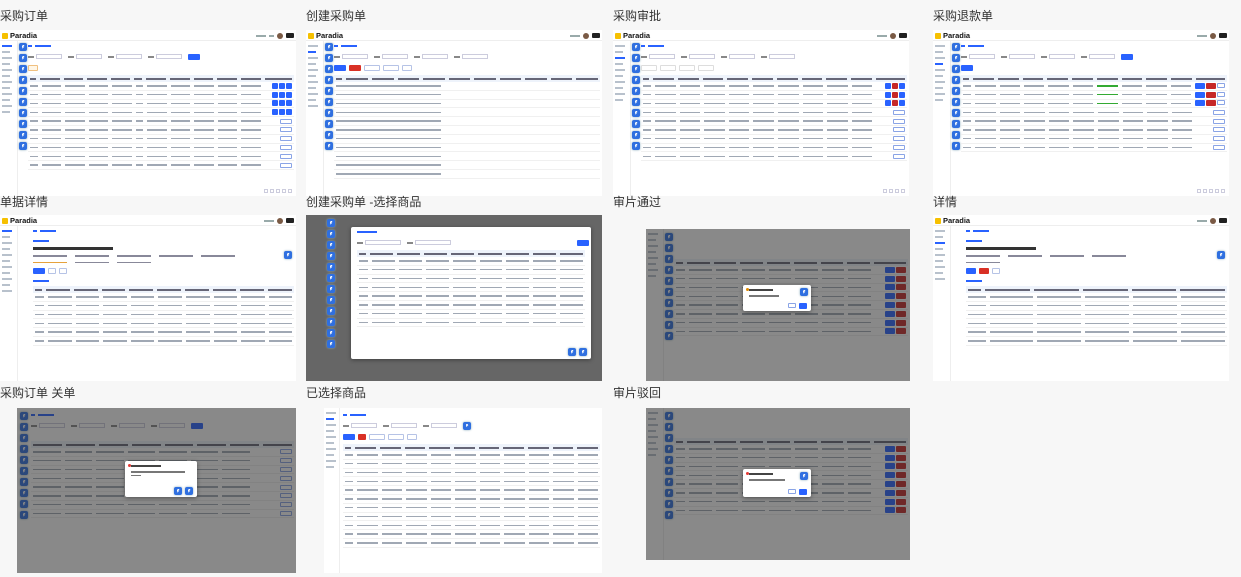  What do you see at coordinates (454, 113) in the screenshot?
I see `screenshot-create-purchase-order: Paradia` at bounding box center [454, 113].